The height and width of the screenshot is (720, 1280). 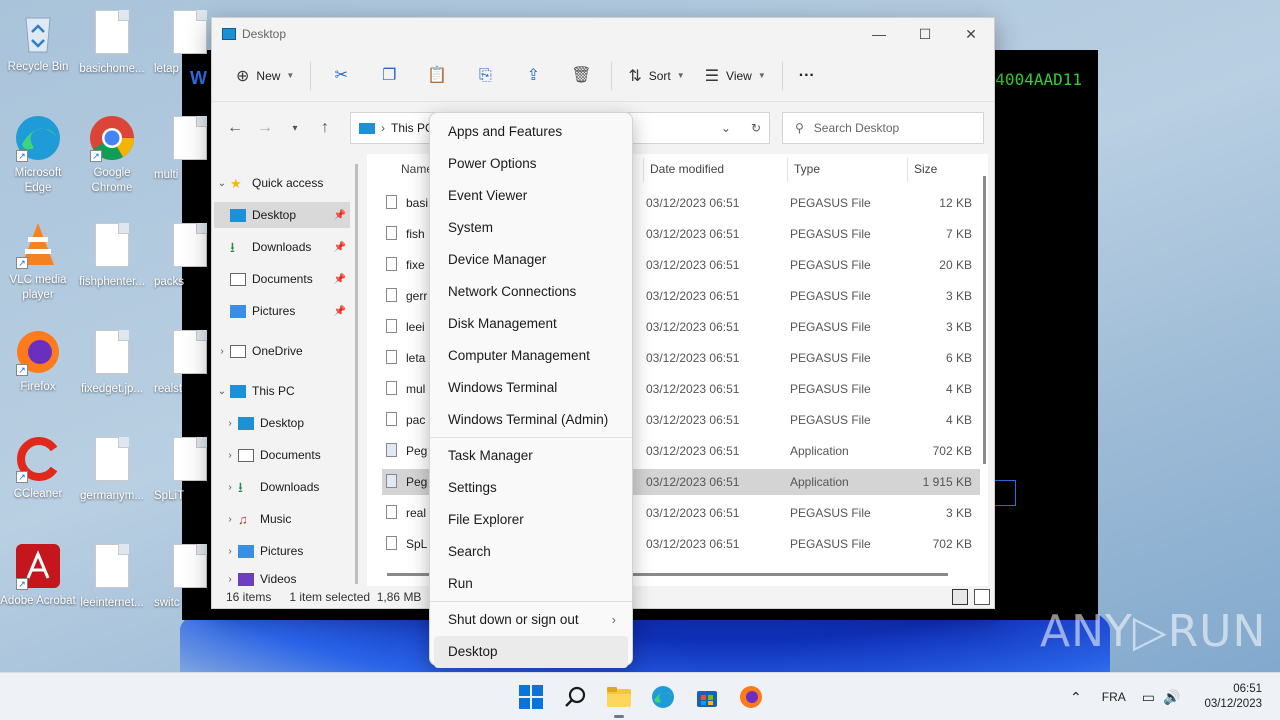 What do you see at coordinates (603, 34) in the screenshot?
I see `title-bar: Desktop — ☐ ✕` at bounding box center [603, 34].